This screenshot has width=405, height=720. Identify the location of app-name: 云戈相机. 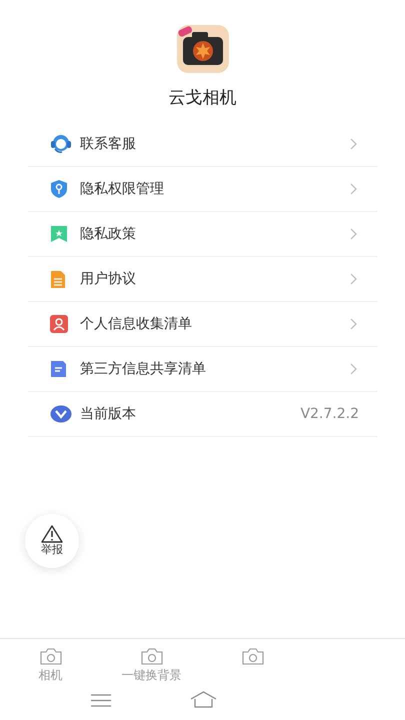
(202, 98).